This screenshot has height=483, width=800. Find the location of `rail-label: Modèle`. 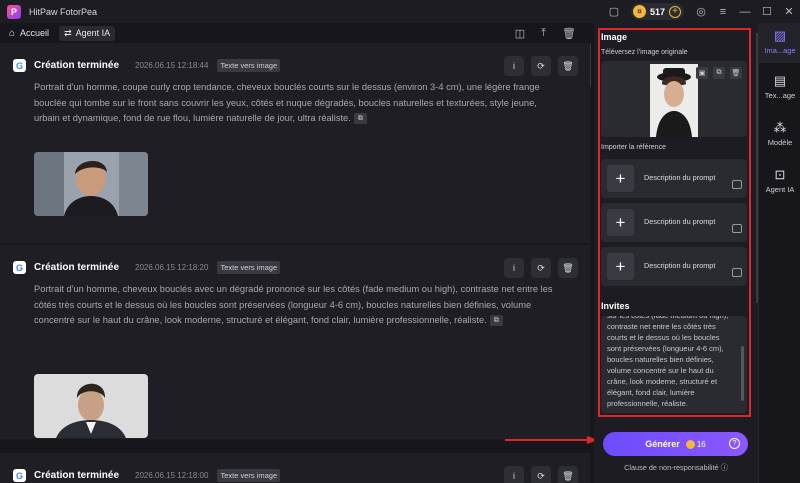

rail-label: Modèle is located at coordinates (780, 142).